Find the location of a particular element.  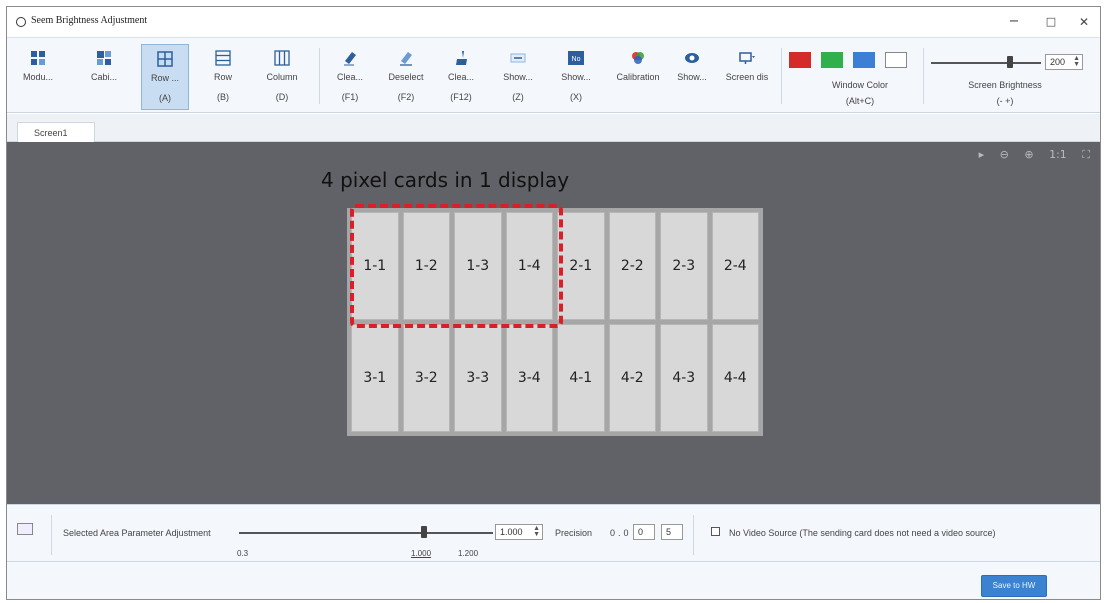

slider-min-label: 0.3 is located at coordinates (243, 553).